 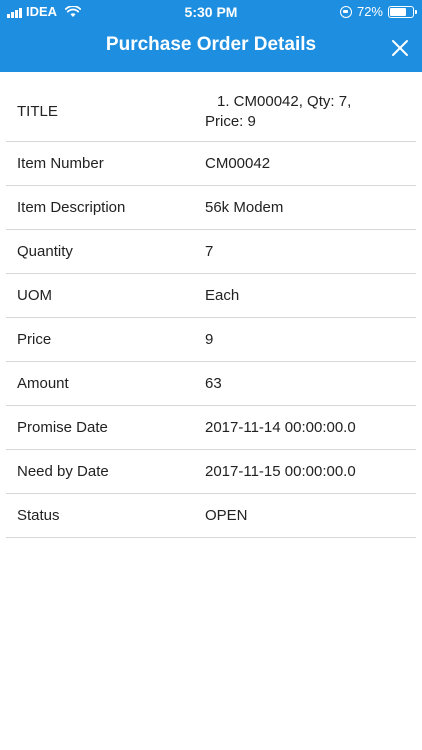 I want to click on detail-value: 56k Modem, so click(x=244, y=207).